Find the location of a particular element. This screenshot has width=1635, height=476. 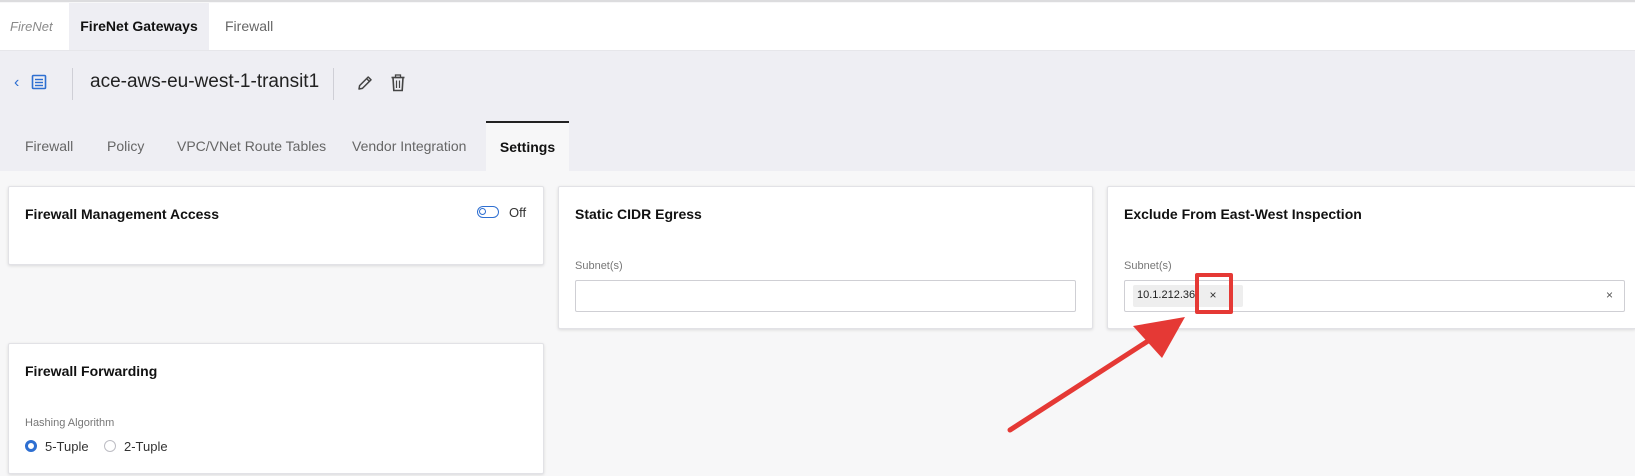

radio-5-tuple-label: 5-Tuple is located at coordinates (67, 446).